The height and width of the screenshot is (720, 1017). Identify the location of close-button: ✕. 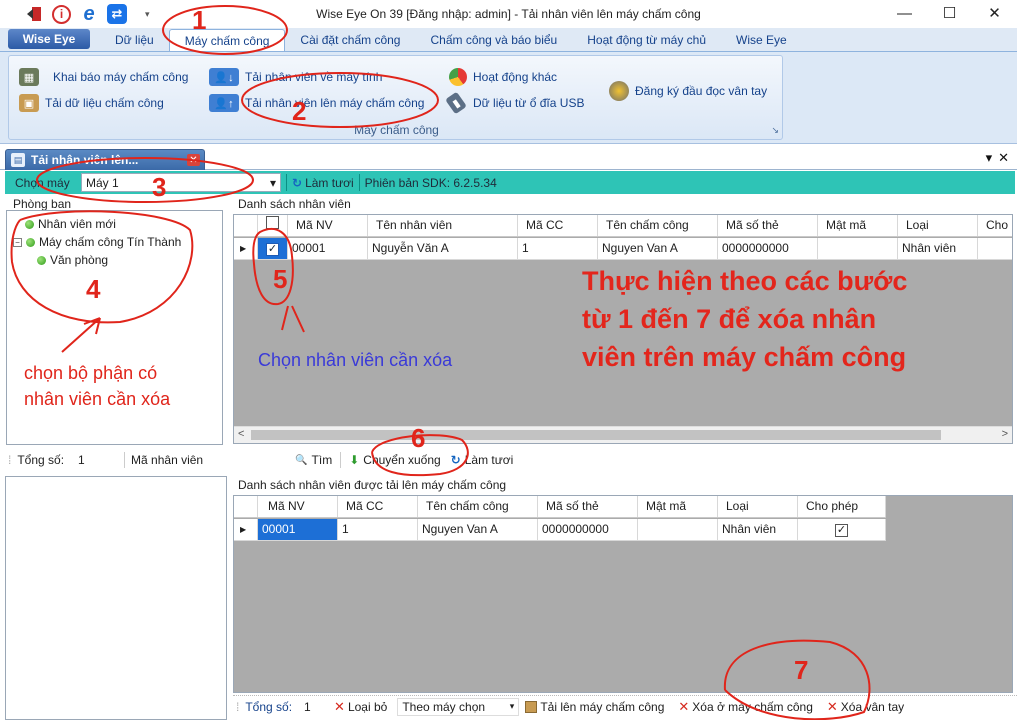
(994, 13).